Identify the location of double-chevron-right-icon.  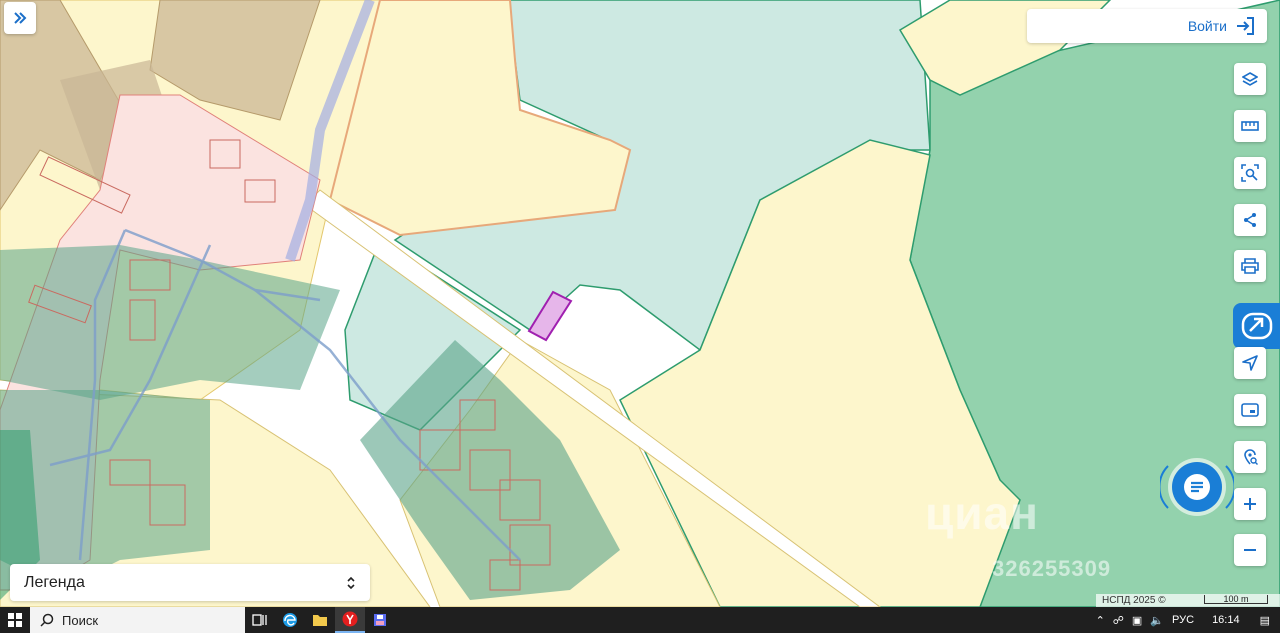
(20, 18).